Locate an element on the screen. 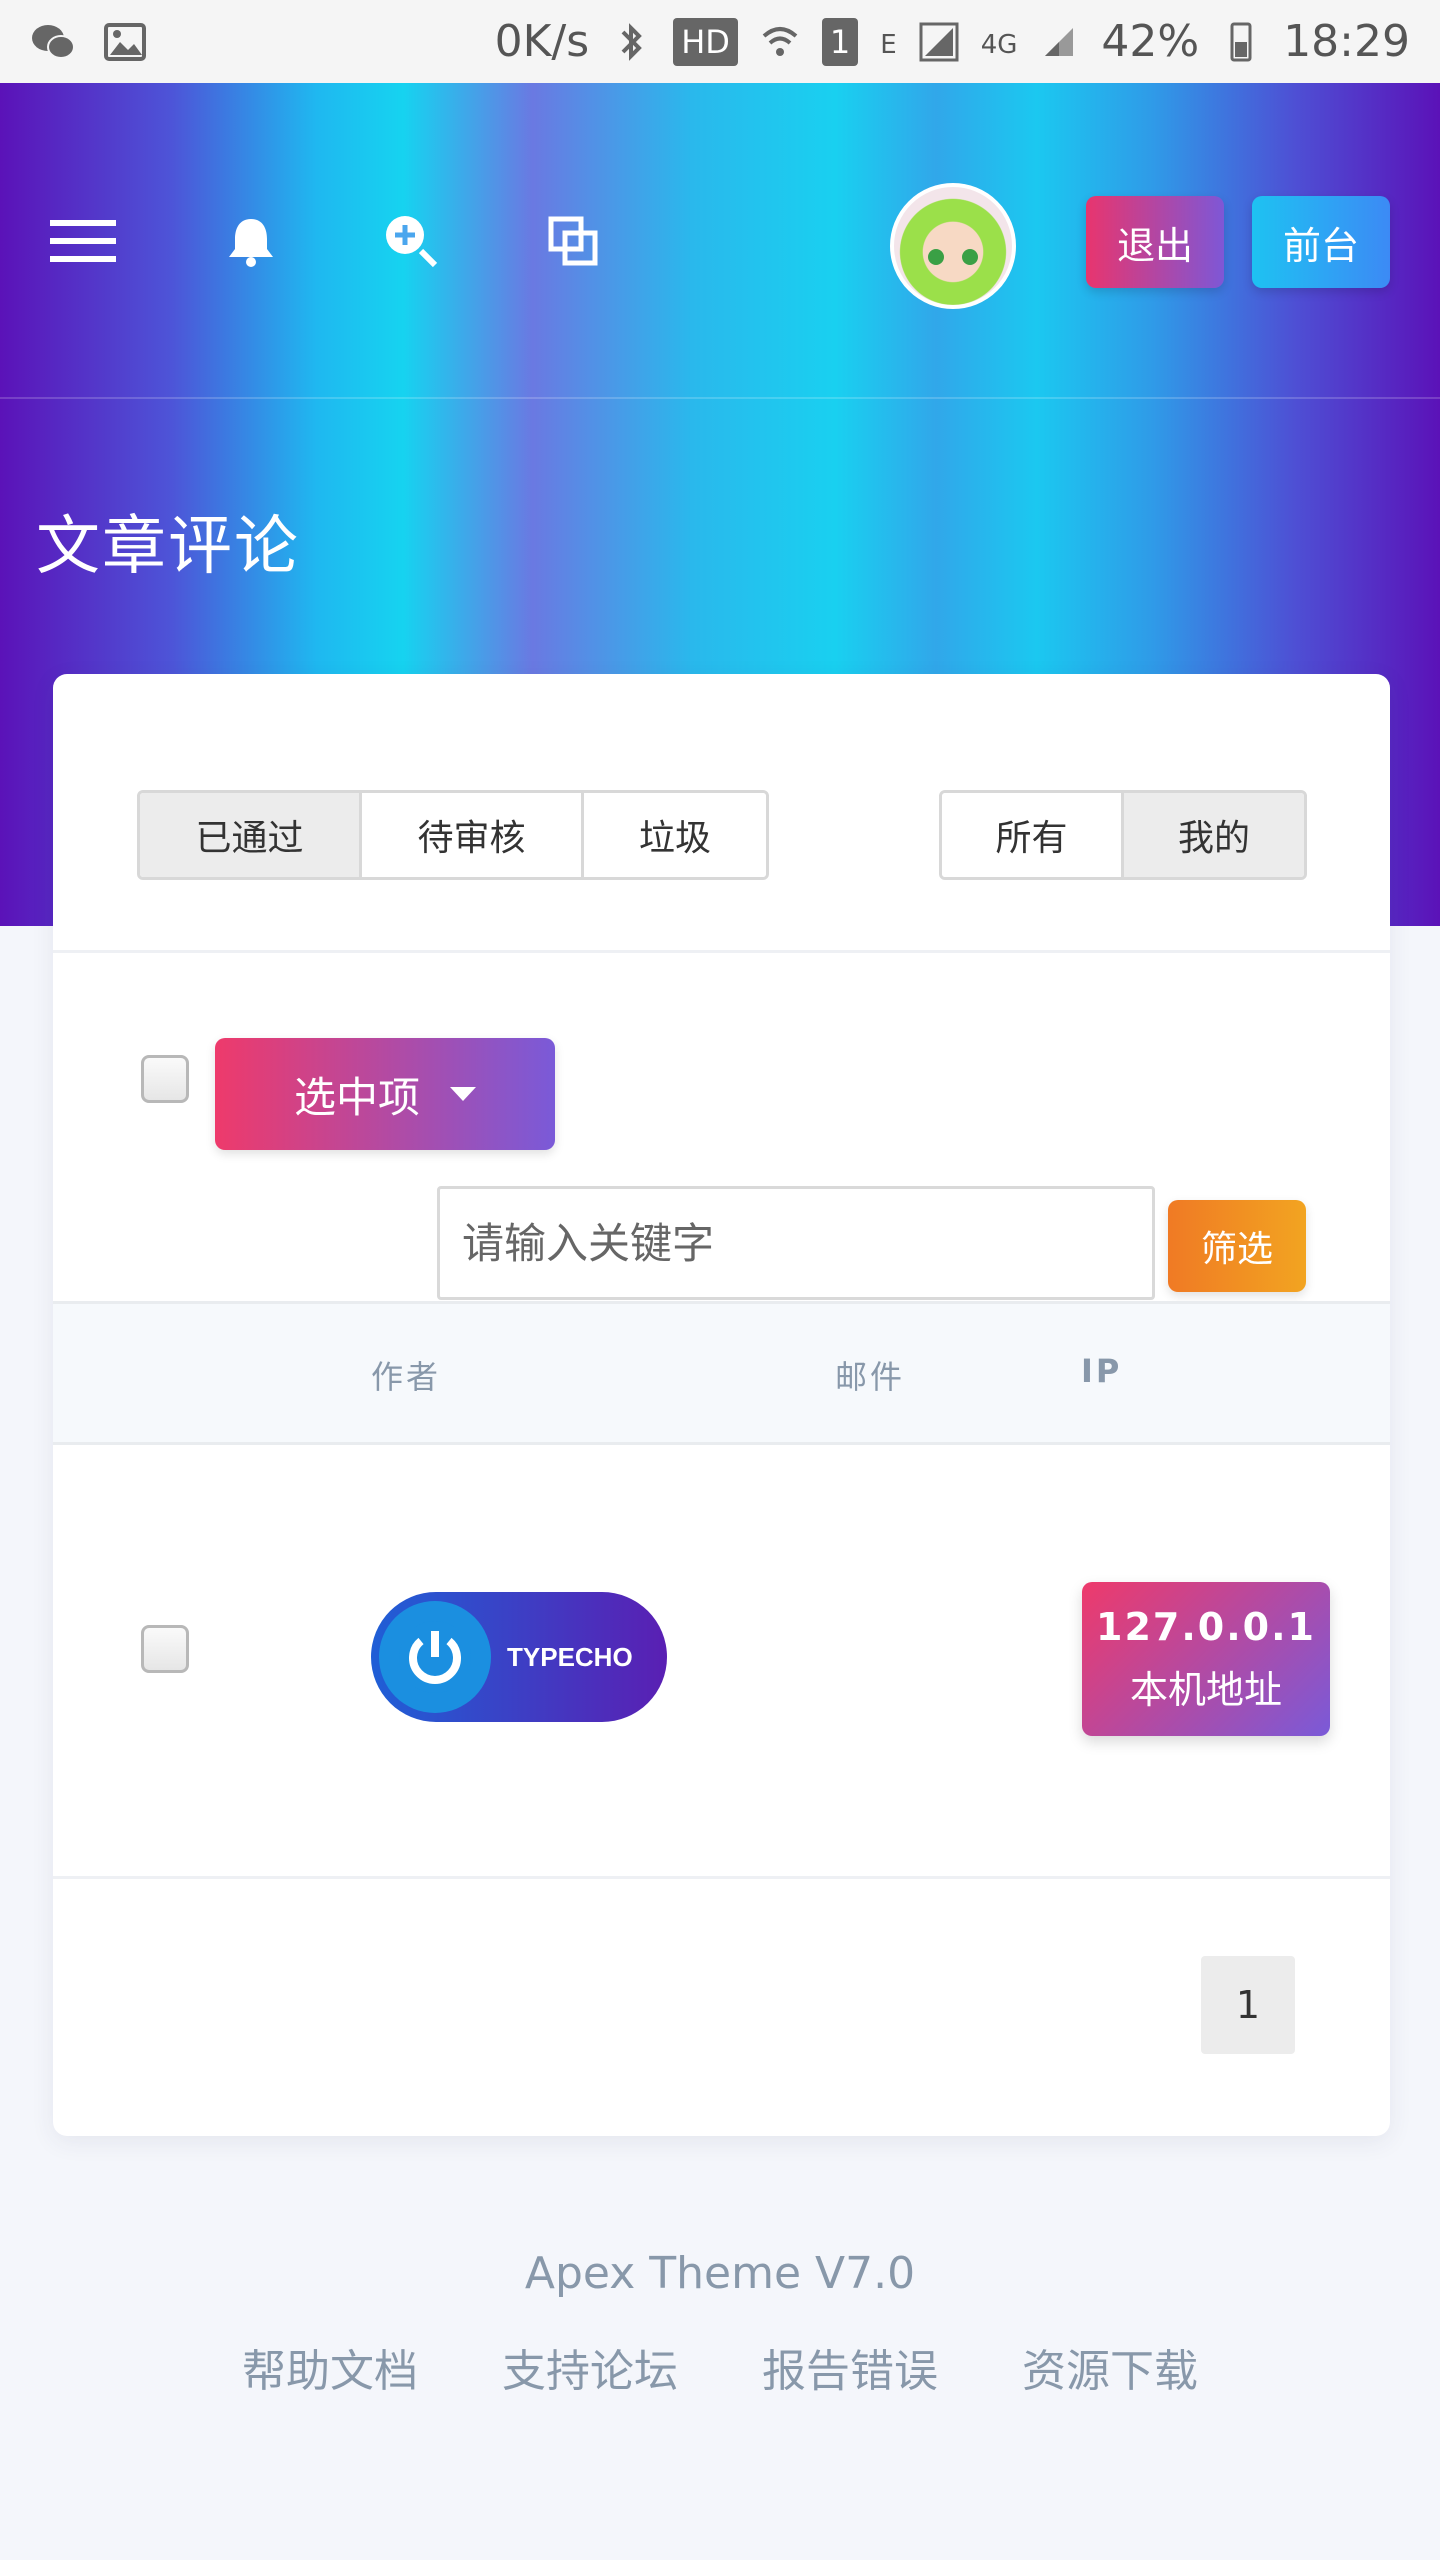  bulk-action-label: 选中项 is located at coordinates (356, 1097).